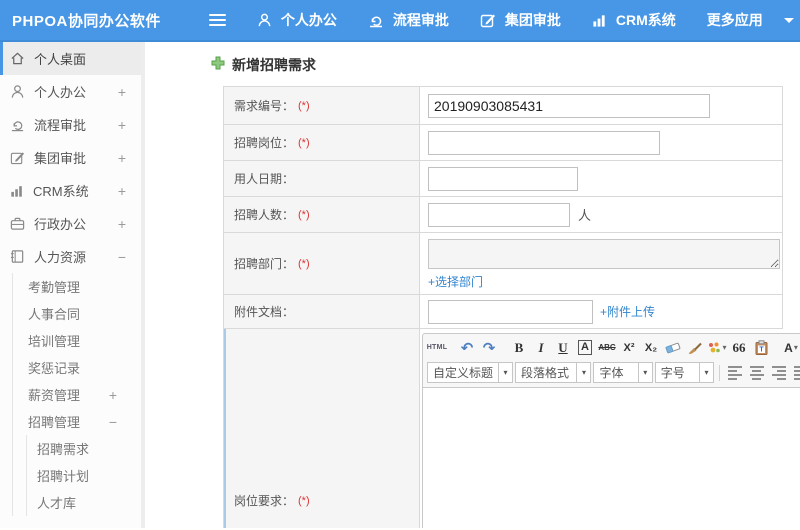 This screenshot has height=530, width=800. Describe the element at coordinates (796, 372) in the screenshot. I see `align-justify-icon` at that location.